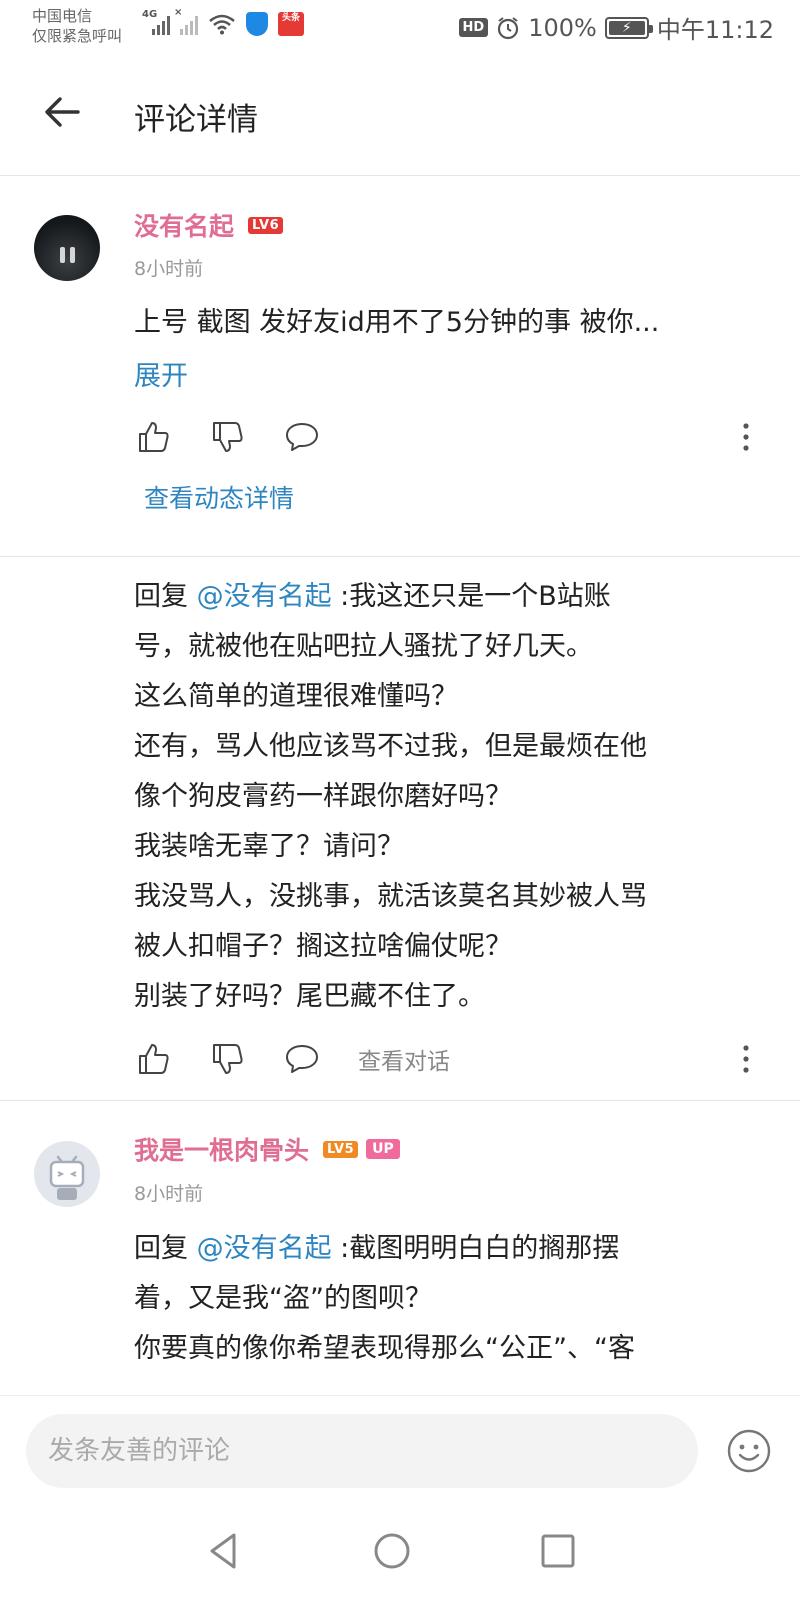 The image size is (800, 1600). I want to click on uploader-badge: UP, so click(383, 1149).